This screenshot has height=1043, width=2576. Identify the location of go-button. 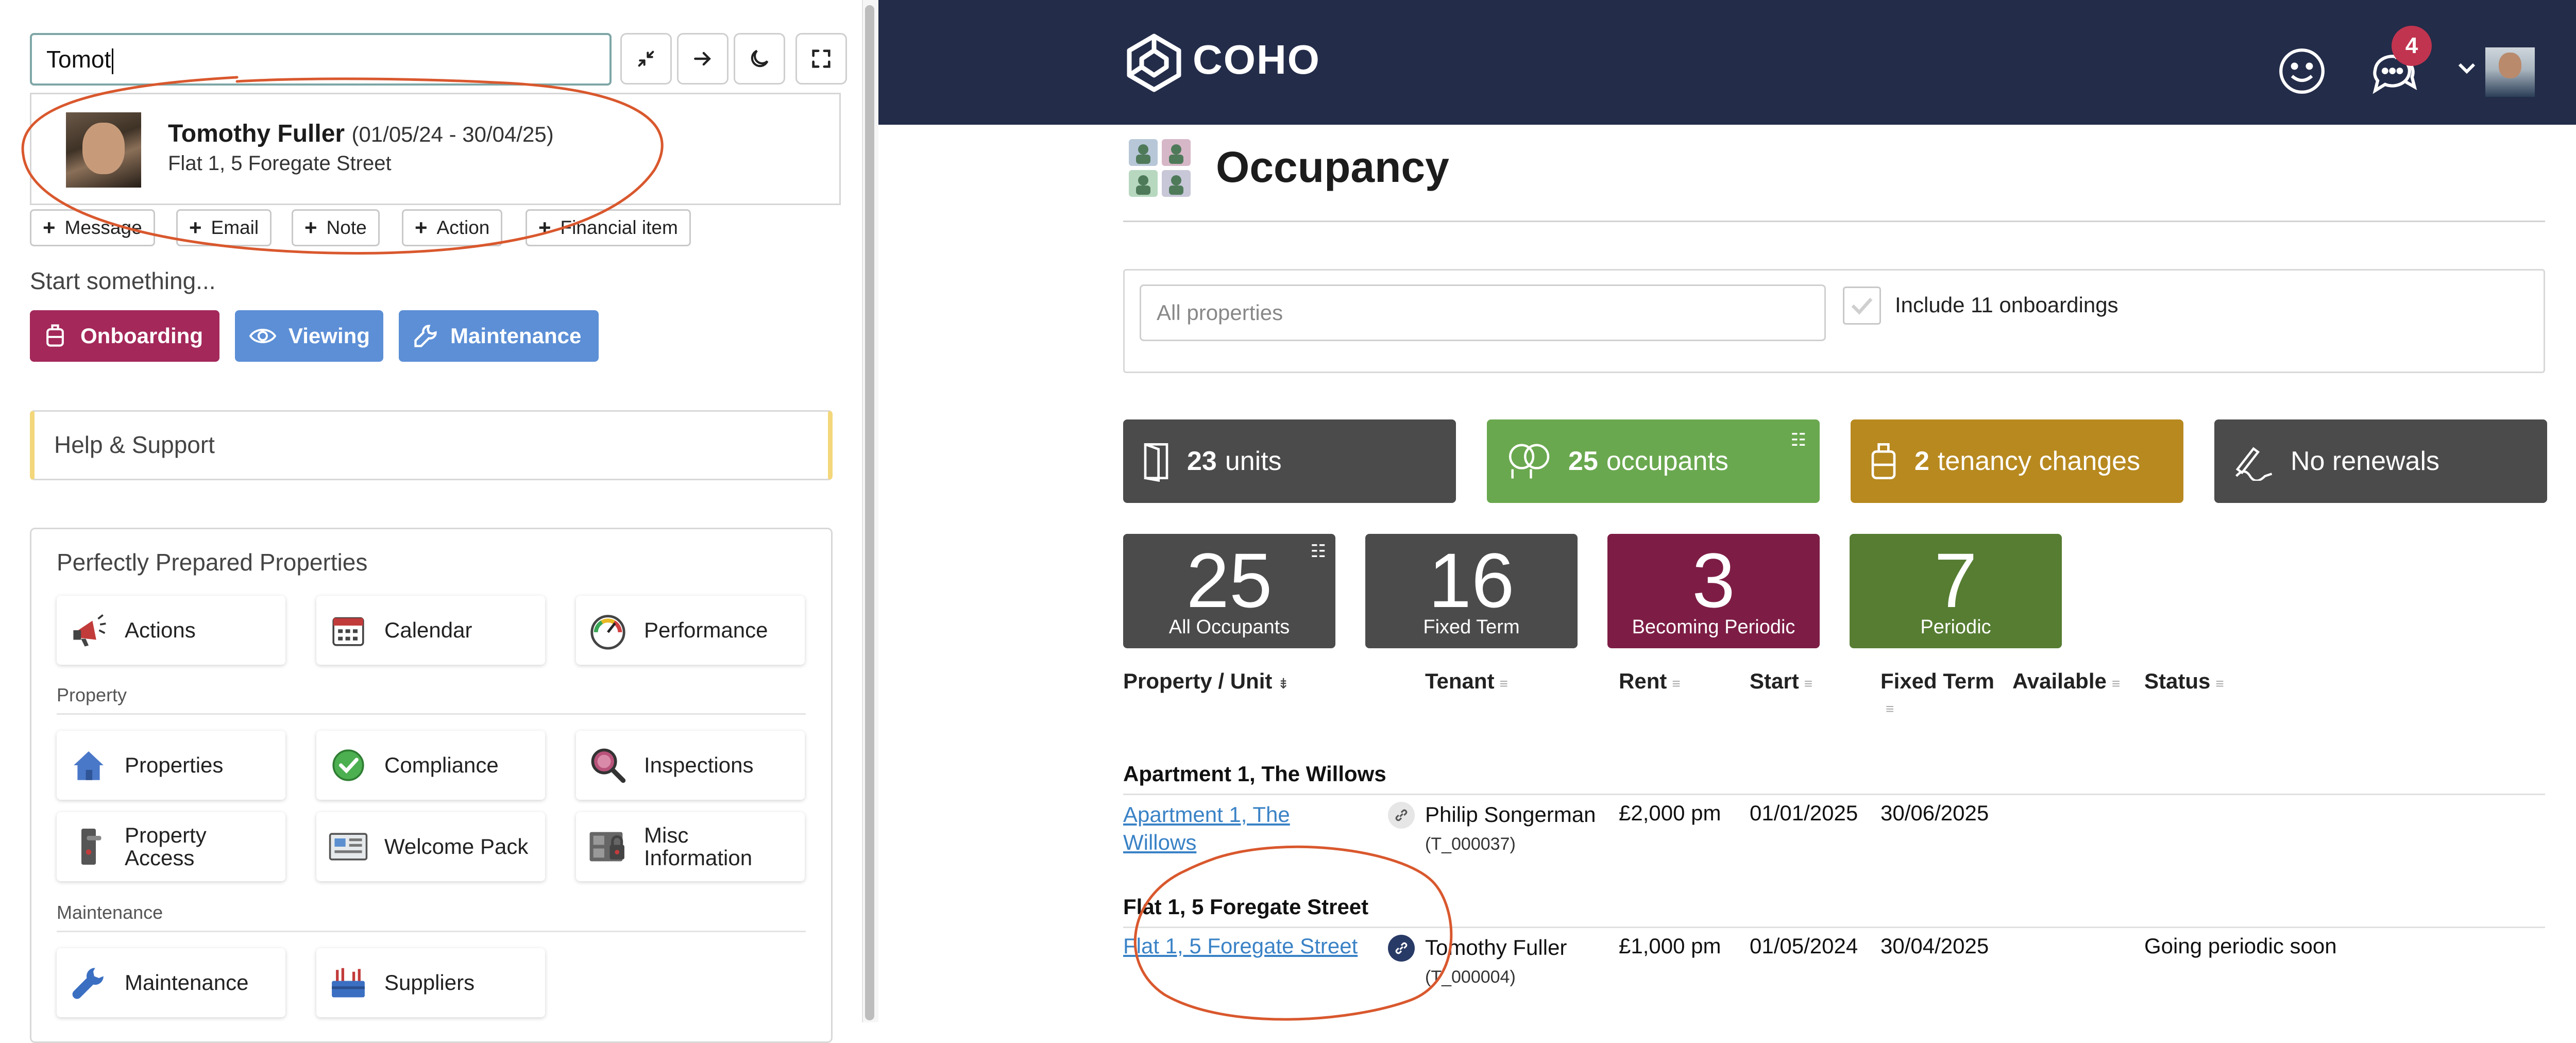
(702, 59).